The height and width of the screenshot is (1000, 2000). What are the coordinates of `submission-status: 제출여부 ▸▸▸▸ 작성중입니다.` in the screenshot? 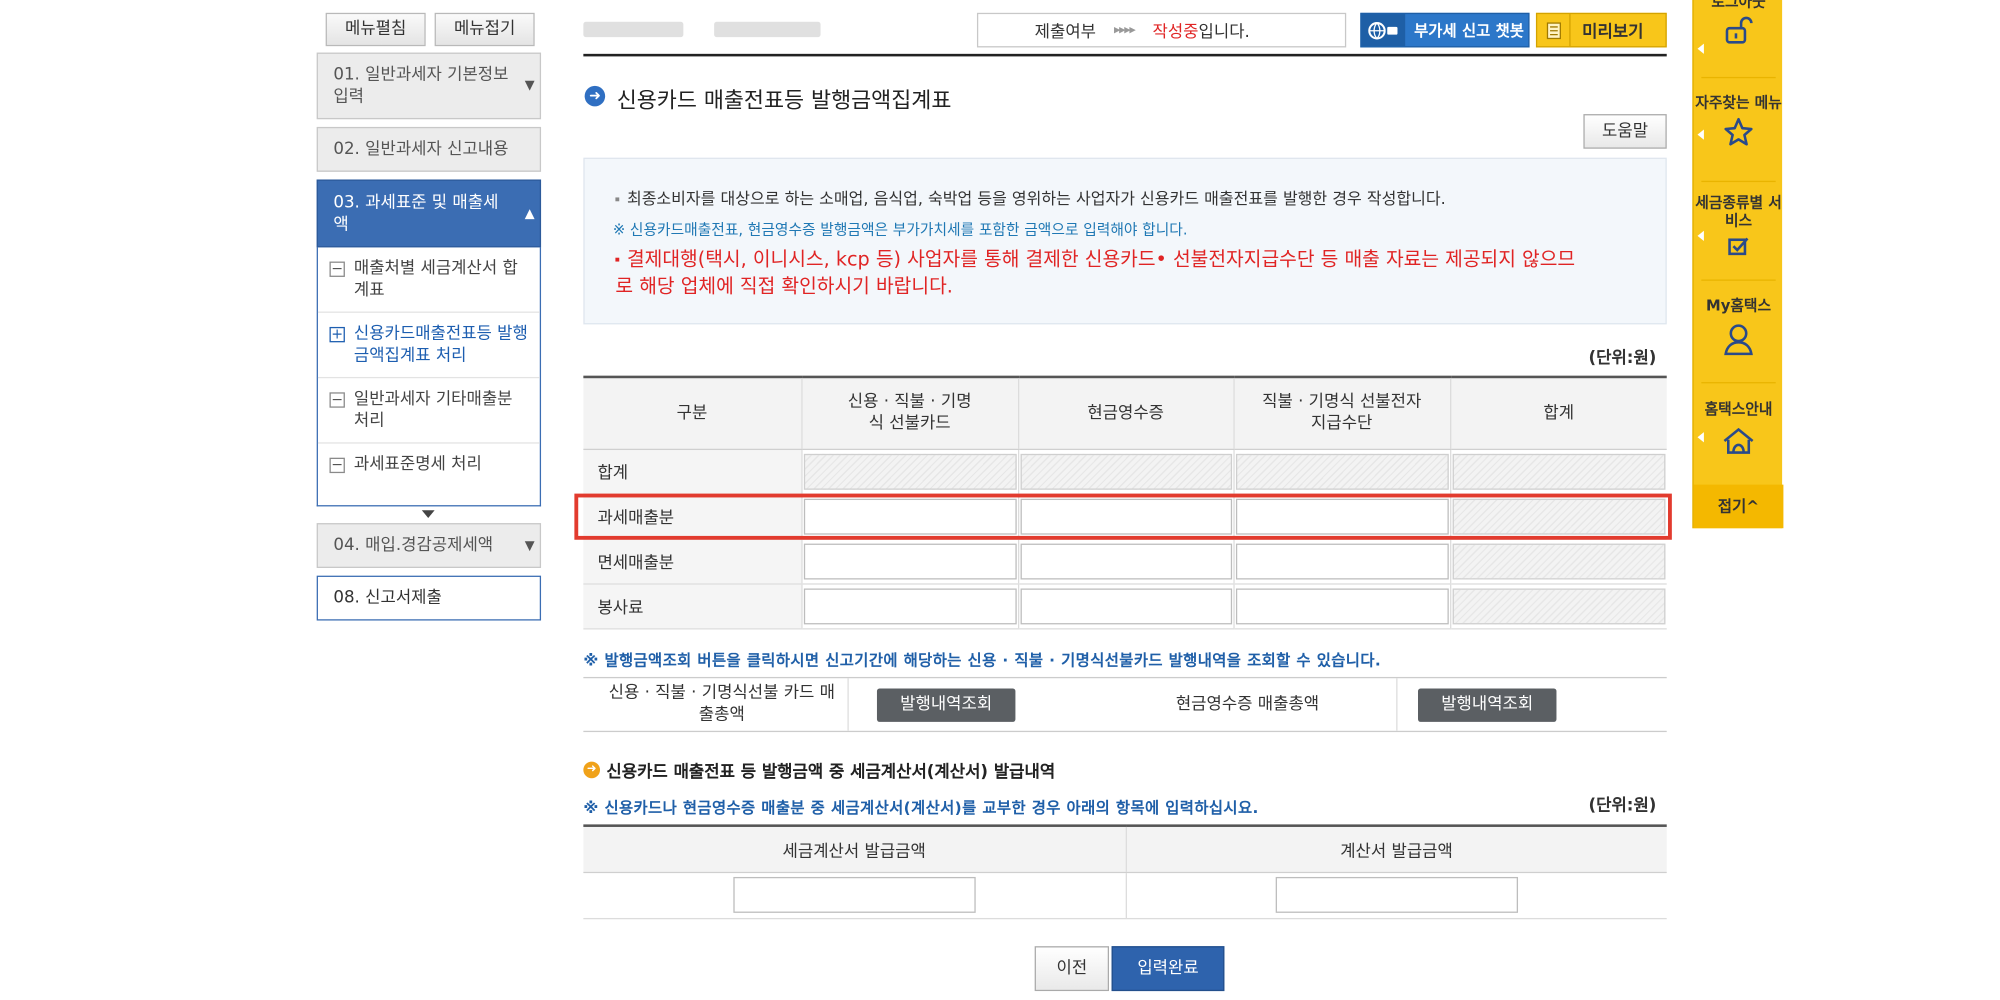 It's located at (1161, 30).